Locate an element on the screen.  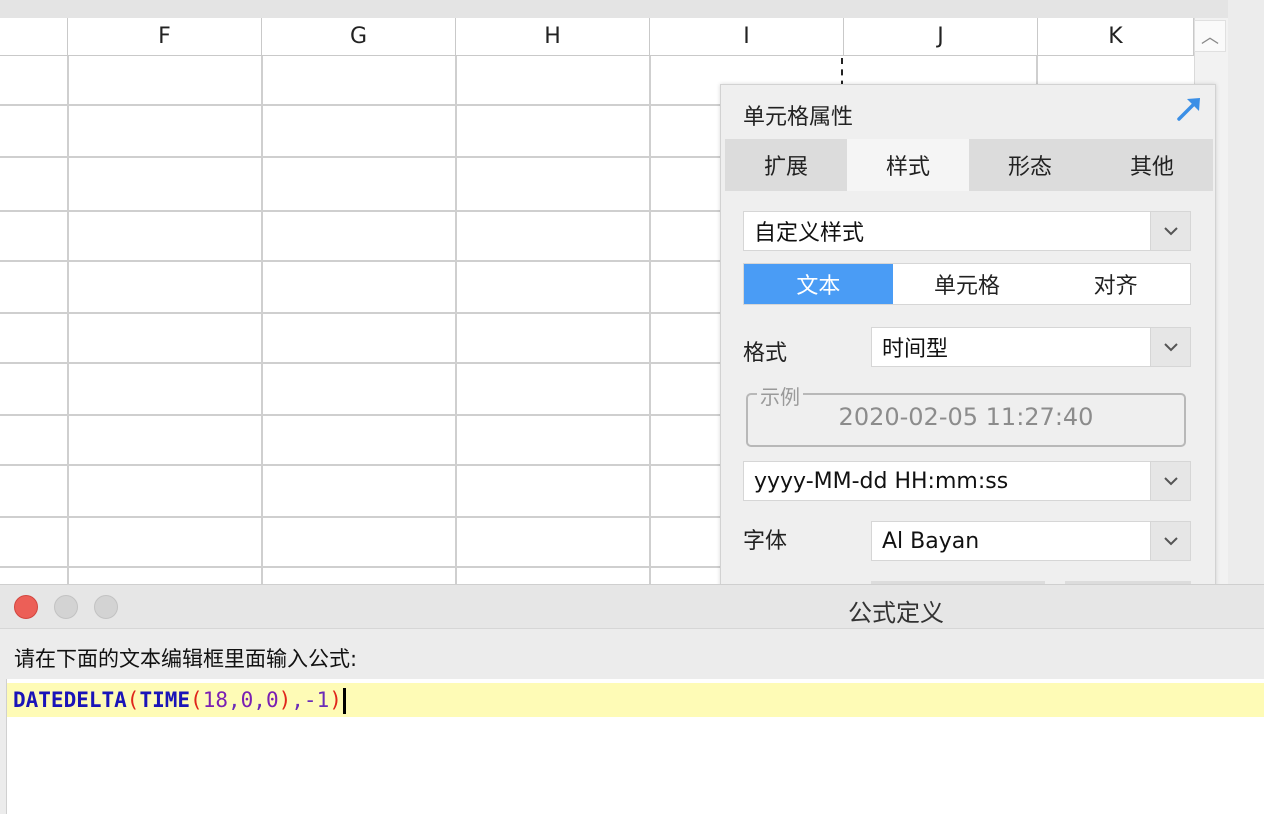
format-label: 格式 is located at coordinates (765, 353).